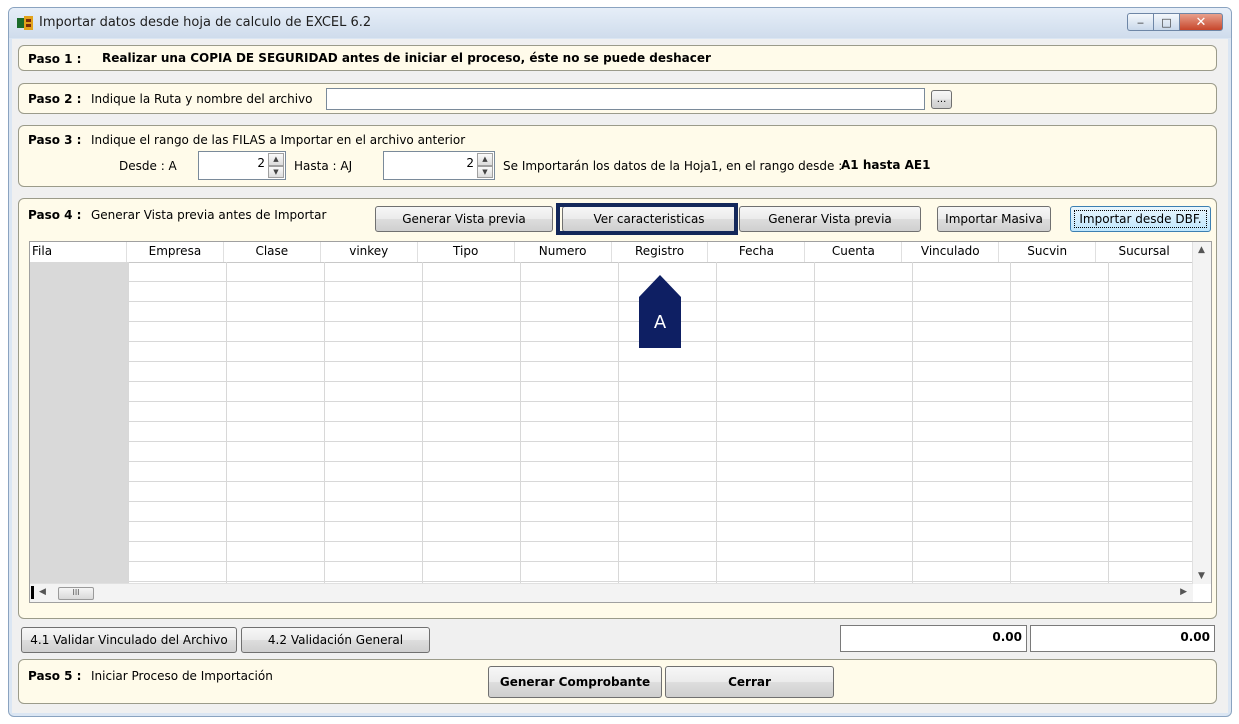 This screenshot has width=1239, height=724. I want to click on paso5-text: Iniciar Proceso de Importación, so click(182, 676).